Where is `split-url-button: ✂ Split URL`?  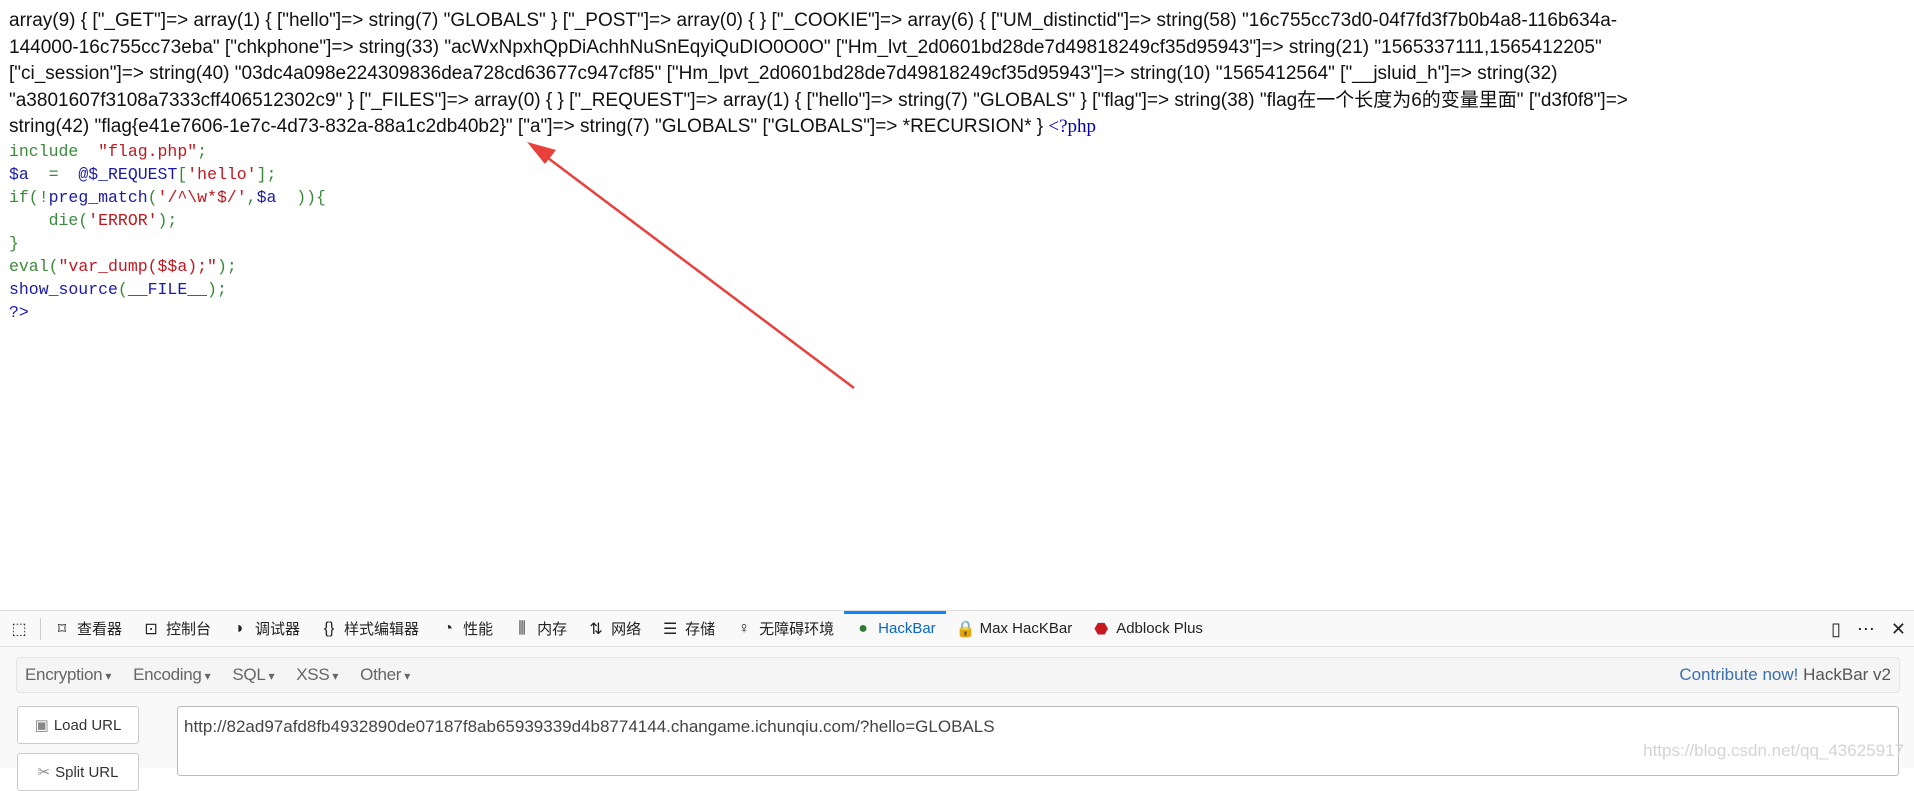
split-url-button: ✂ Split URL is located at coordinates (78, 772).